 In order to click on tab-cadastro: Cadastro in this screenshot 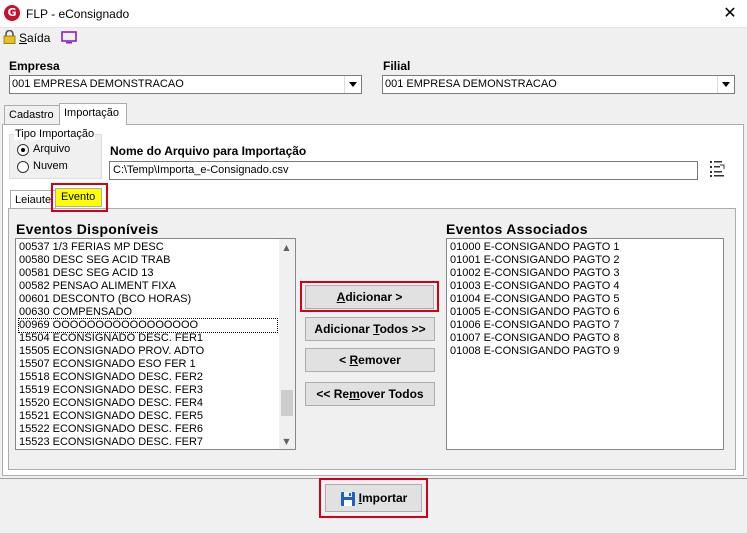, I will do `click(32, 115)`.